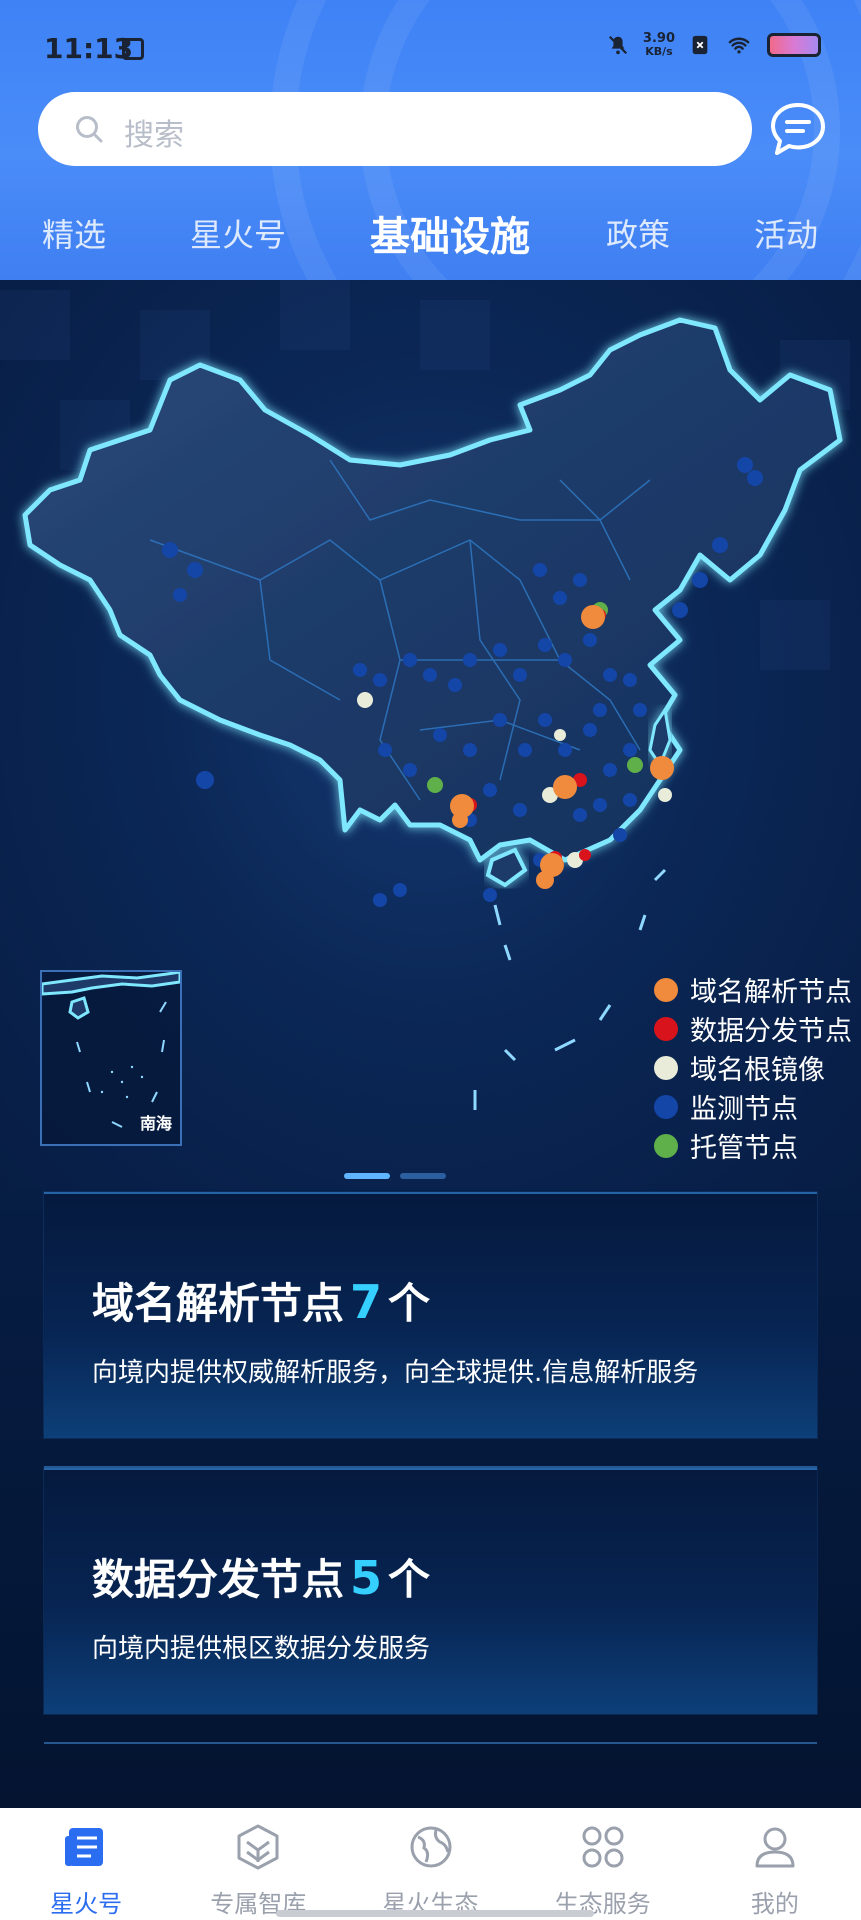  Describe the element at coordinates (617, 45) in the screenshot. I see `mute-bell-icon` at that location.